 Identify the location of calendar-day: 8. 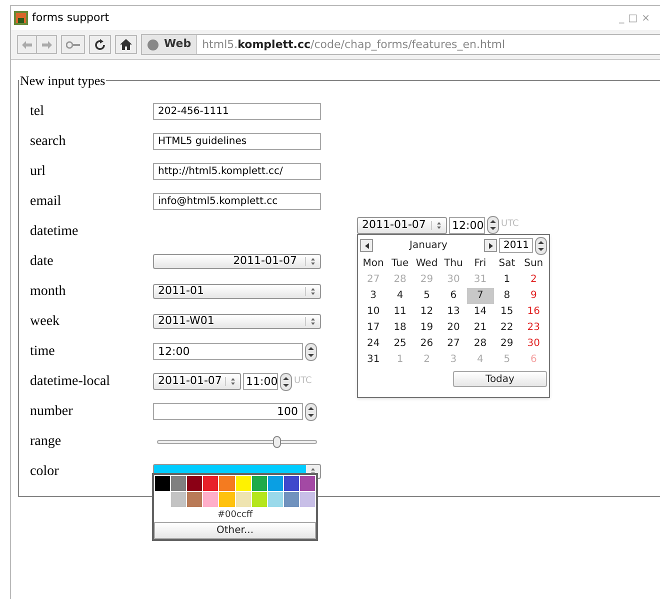
(507, 296).